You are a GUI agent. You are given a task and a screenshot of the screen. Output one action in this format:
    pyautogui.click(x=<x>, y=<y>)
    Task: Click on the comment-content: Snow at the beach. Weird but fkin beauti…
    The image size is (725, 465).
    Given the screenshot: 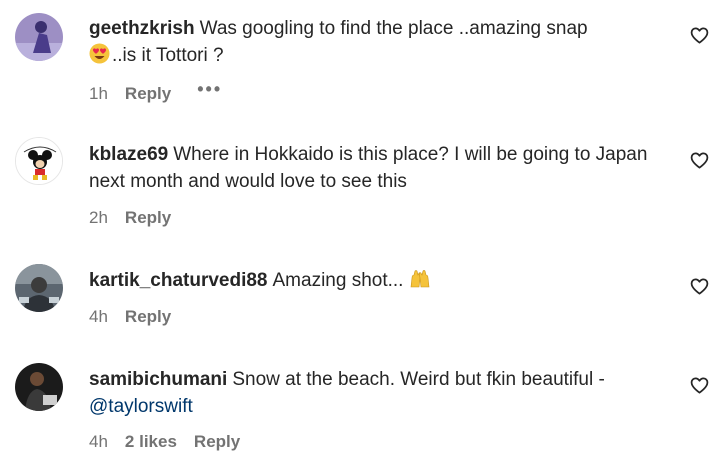 What is the action you would take?
    pyautogui.click(x=418, y=379)
    